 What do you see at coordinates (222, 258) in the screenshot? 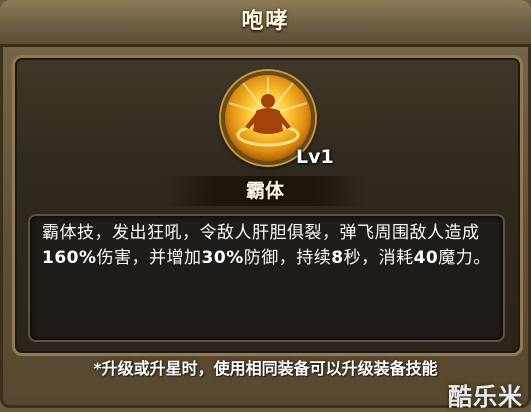
I see `description-value: 30%` at bounding box center [222, 258].